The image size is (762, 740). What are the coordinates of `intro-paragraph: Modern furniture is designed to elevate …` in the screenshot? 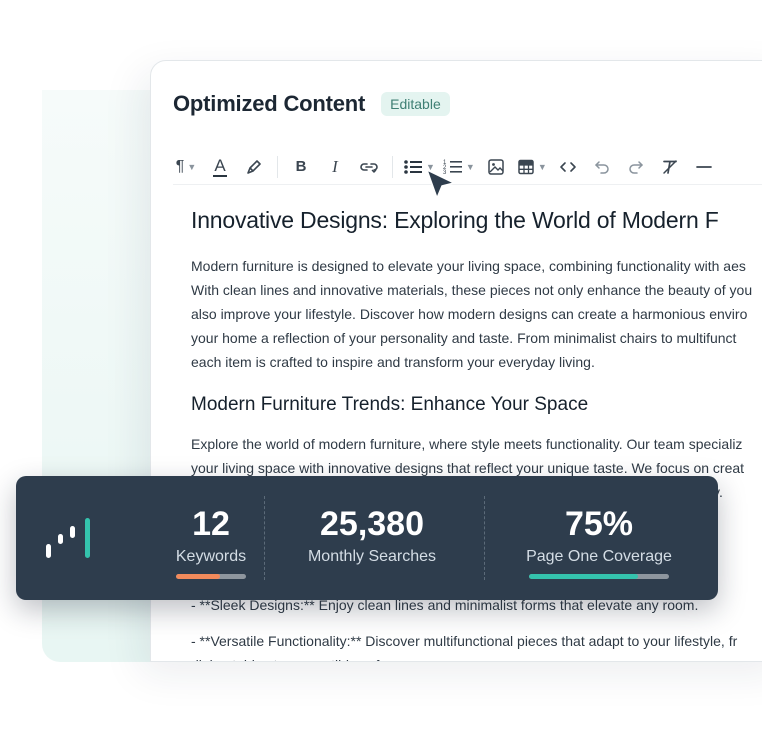 It's located at (476, 314).